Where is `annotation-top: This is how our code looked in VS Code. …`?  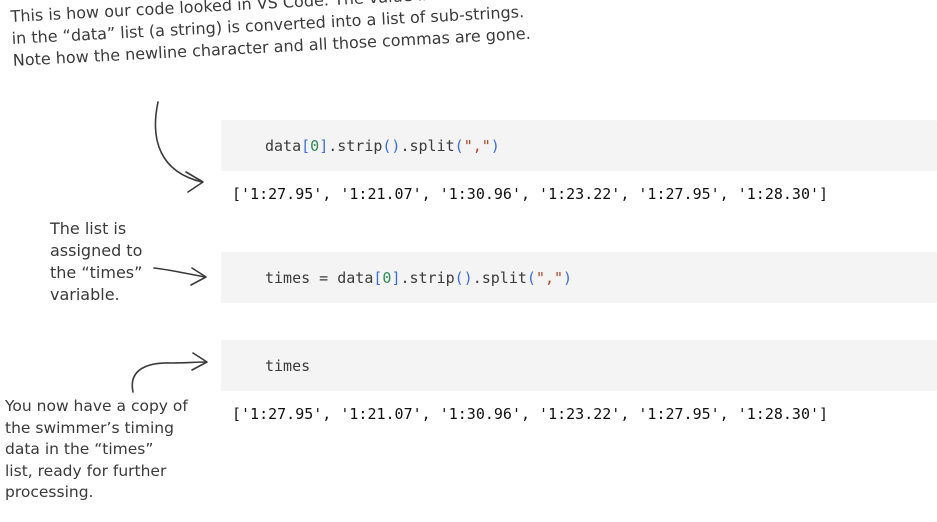 annotation-top: This is how our code looked in VS Code. … is located at coordinates (272, 35).